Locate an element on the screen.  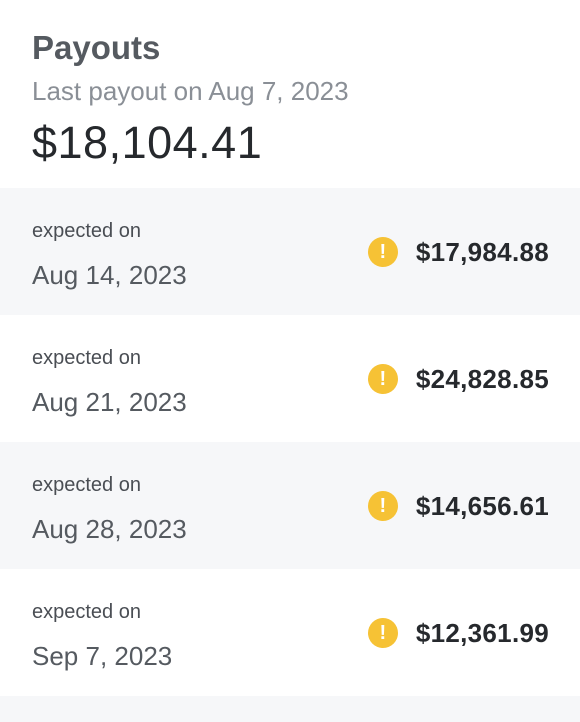
payout-amount: $14,656.61 is located at coordinates (482, 505).